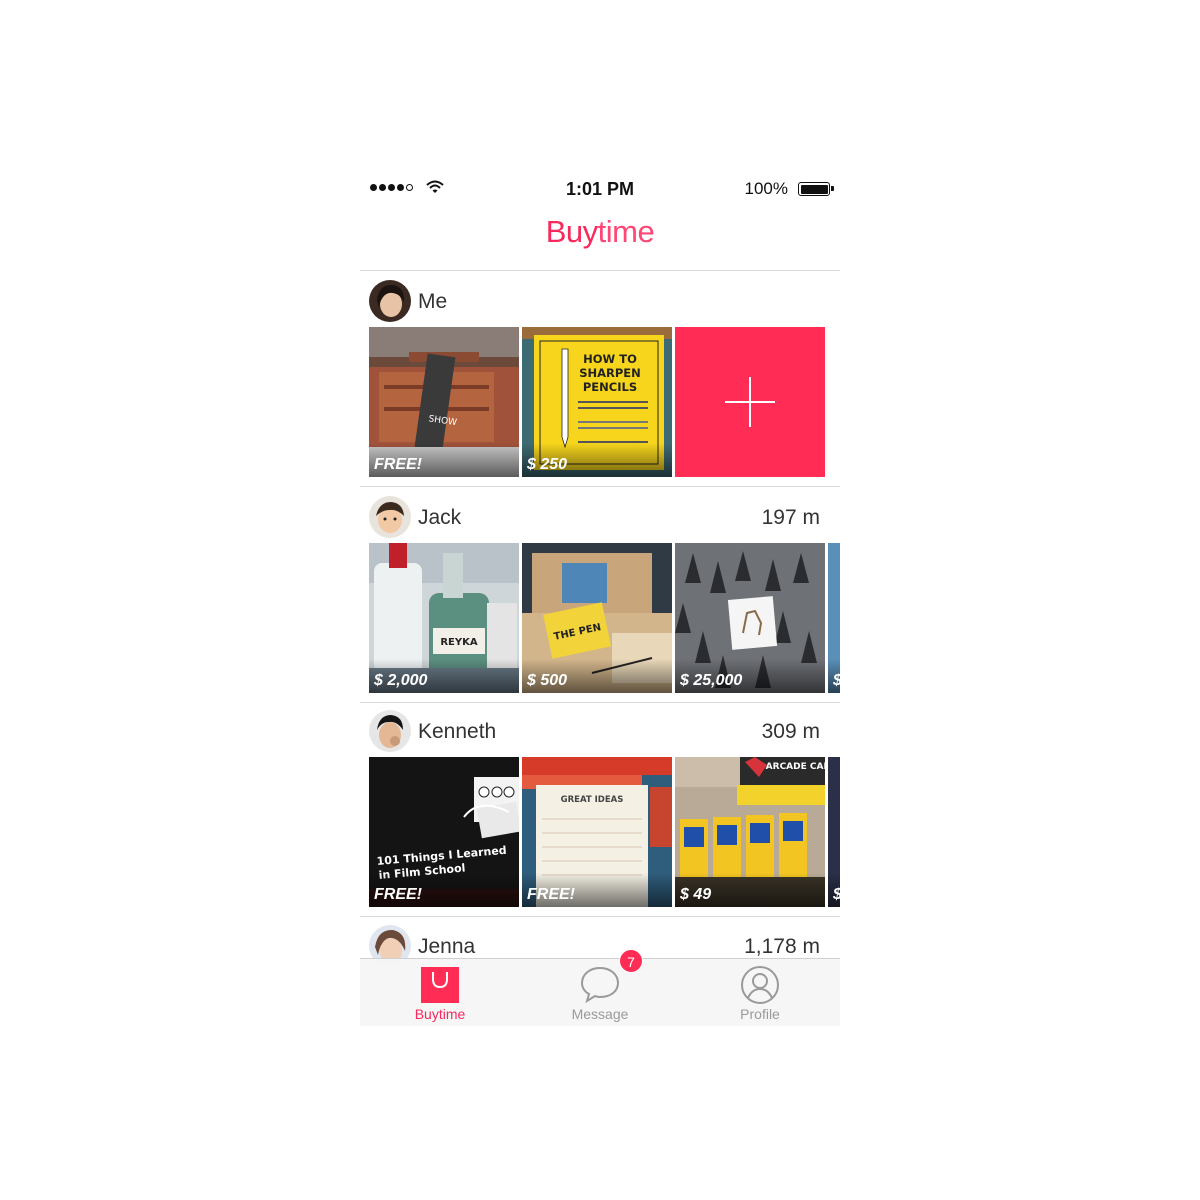 The width and height of the screenshot is (1200, 1200). Describe the element at coordinates (790, 731) in the screenshot. I see `distance-label: 309 m` at that location.